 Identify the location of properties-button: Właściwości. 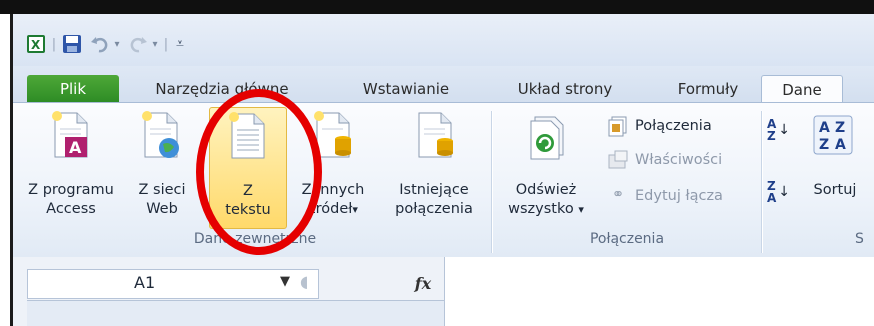
(664, 160).